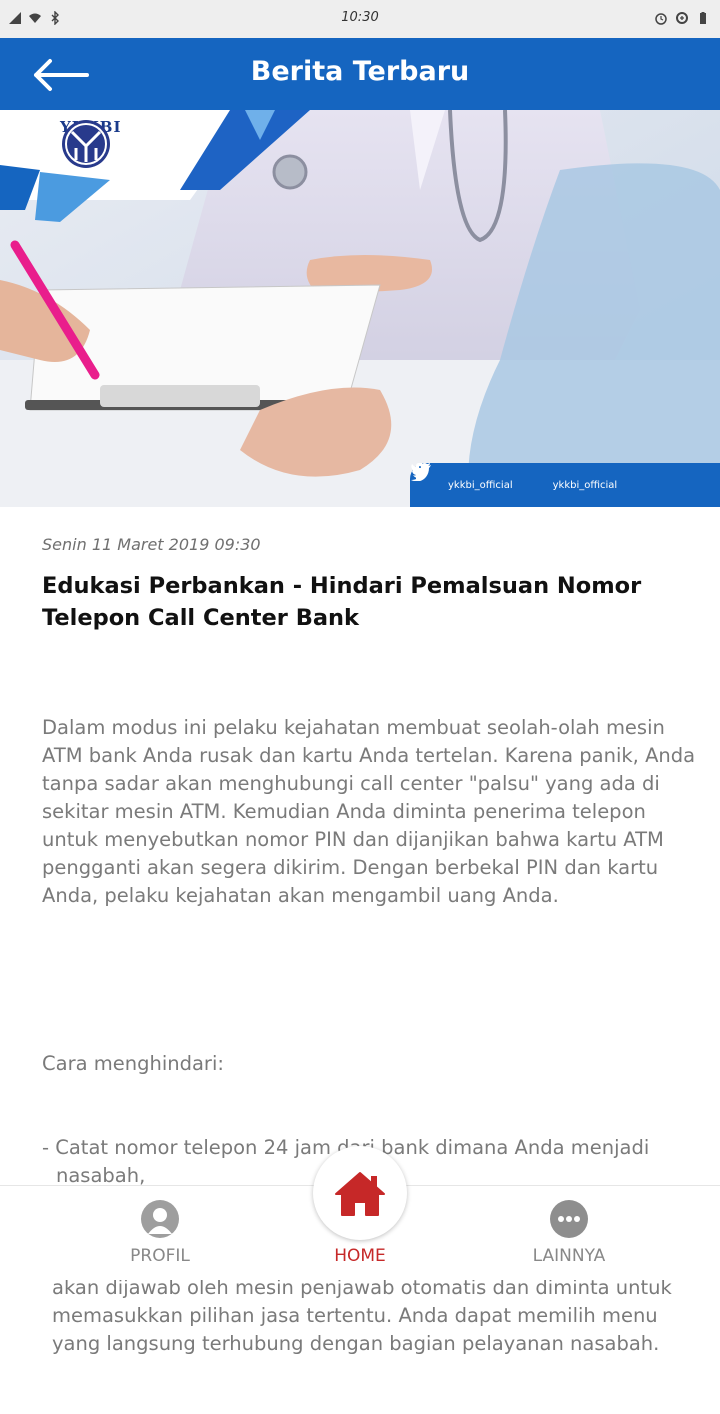  I want to click on facebook-handle-text: ykkbi_official, so click(480, 485).